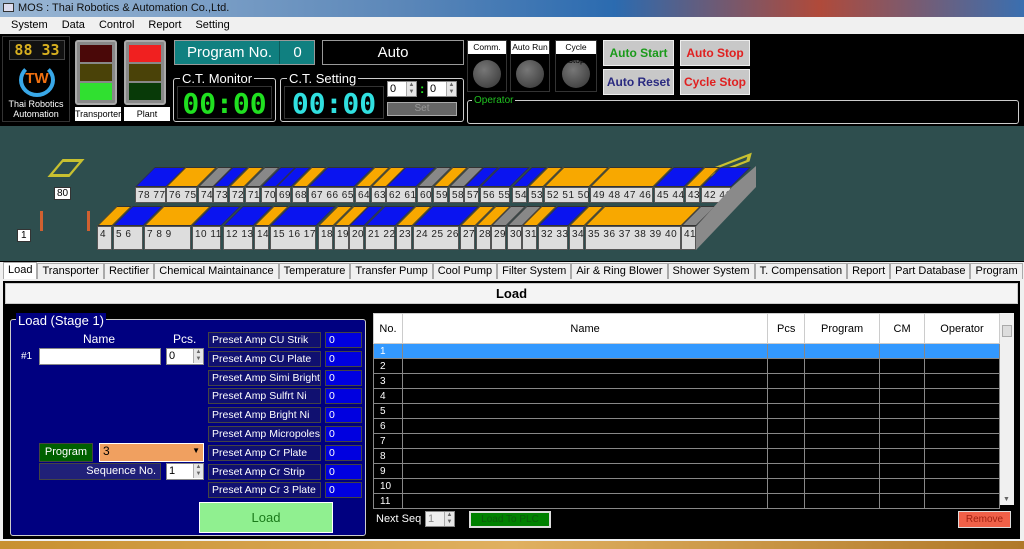 The width and height of the screenshot is (1024, 549). What do you see at coordinates (325, 238) in the screenshot?
I see `tank: 18` at bounding box center [325, 238].